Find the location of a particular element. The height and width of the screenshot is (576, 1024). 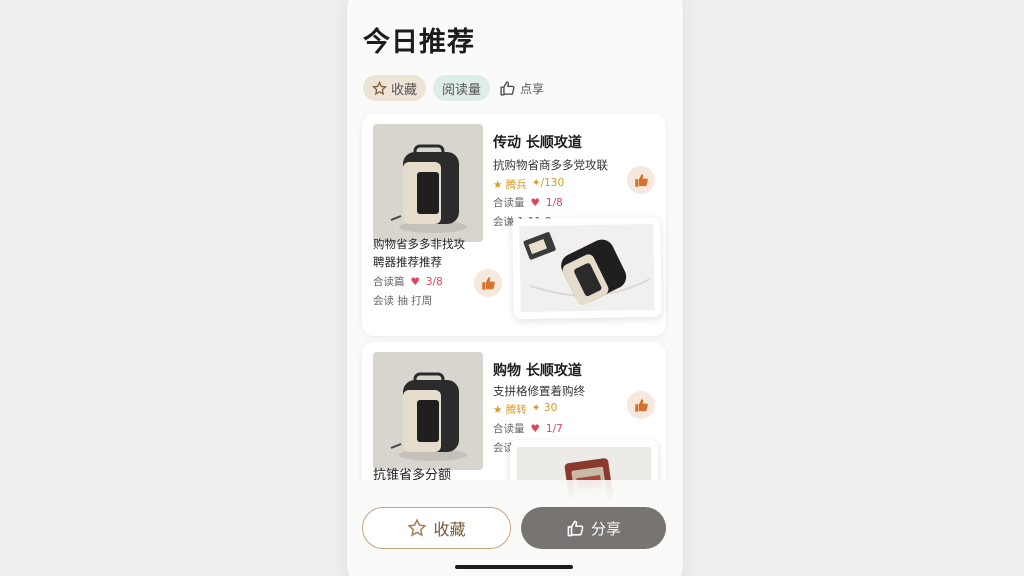

rating-value: ✦ 30 is located at coordinates (544, 408).